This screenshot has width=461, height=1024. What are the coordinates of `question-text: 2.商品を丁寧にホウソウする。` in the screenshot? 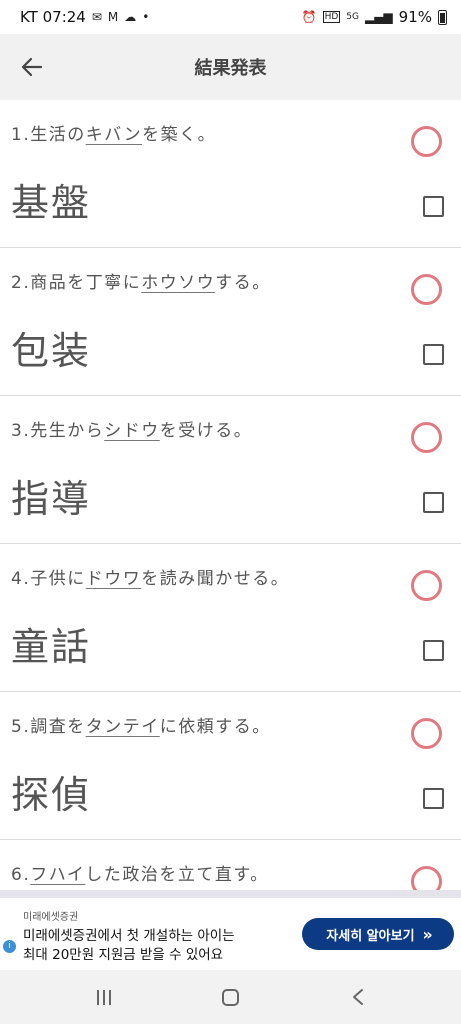 It's located at (141, 283).